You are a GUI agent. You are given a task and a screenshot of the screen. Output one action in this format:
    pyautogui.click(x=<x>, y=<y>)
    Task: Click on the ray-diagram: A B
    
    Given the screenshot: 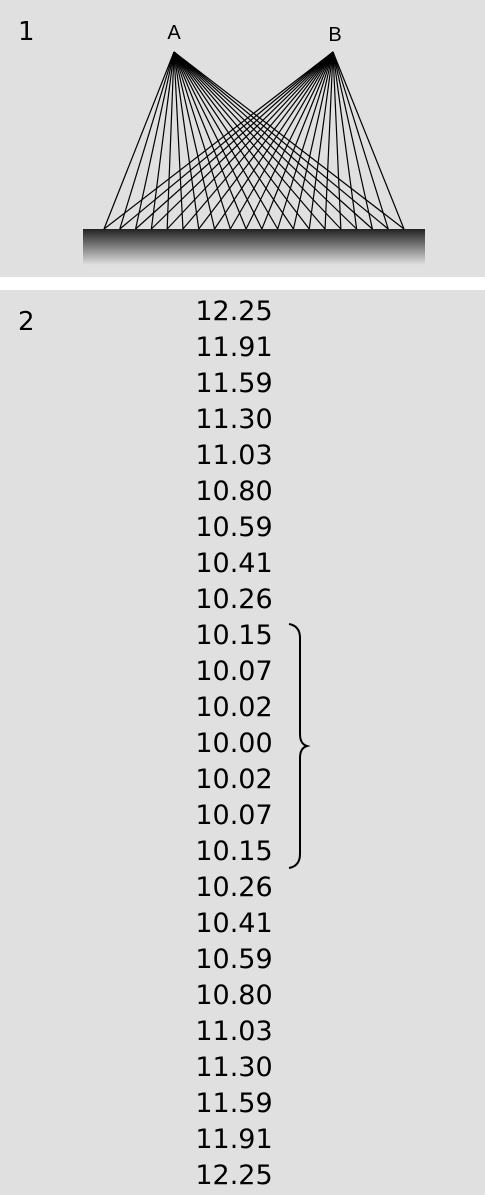 What is the action you would take?
    pyautogui.click(x=254, y=143)
    